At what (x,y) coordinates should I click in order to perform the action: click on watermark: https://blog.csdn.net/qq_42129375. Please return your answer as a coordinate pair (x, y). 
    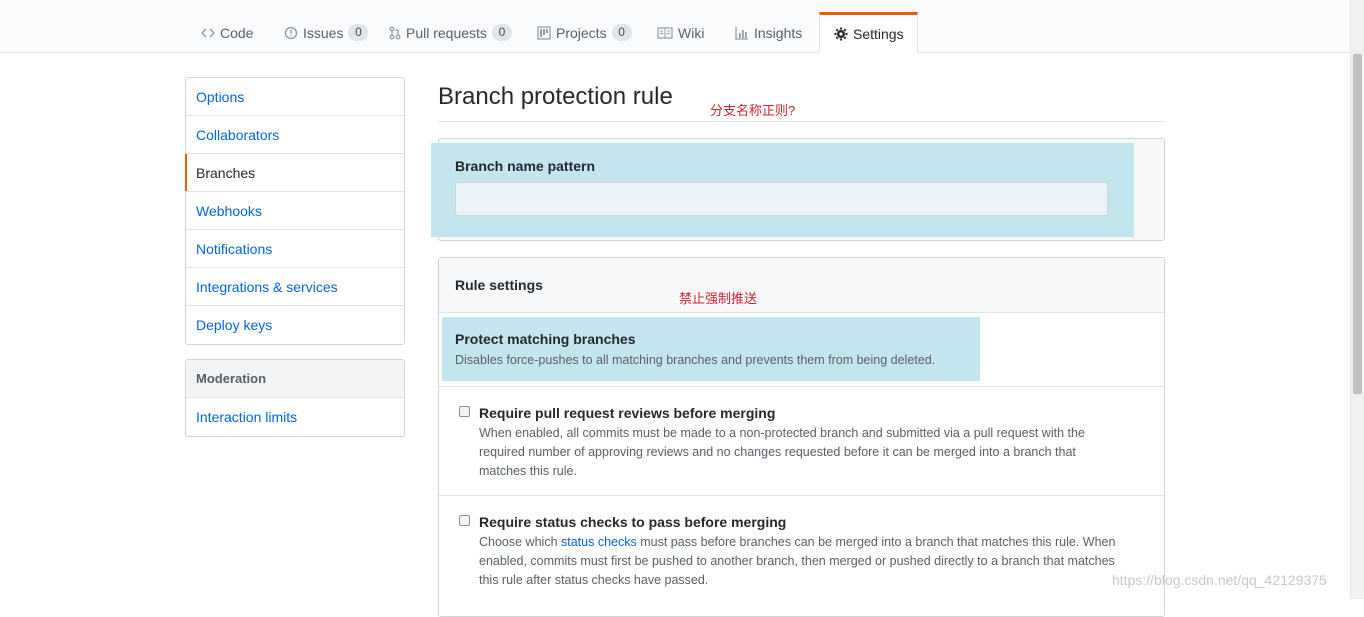
    Looking at the image, I should click on (1219, 580).